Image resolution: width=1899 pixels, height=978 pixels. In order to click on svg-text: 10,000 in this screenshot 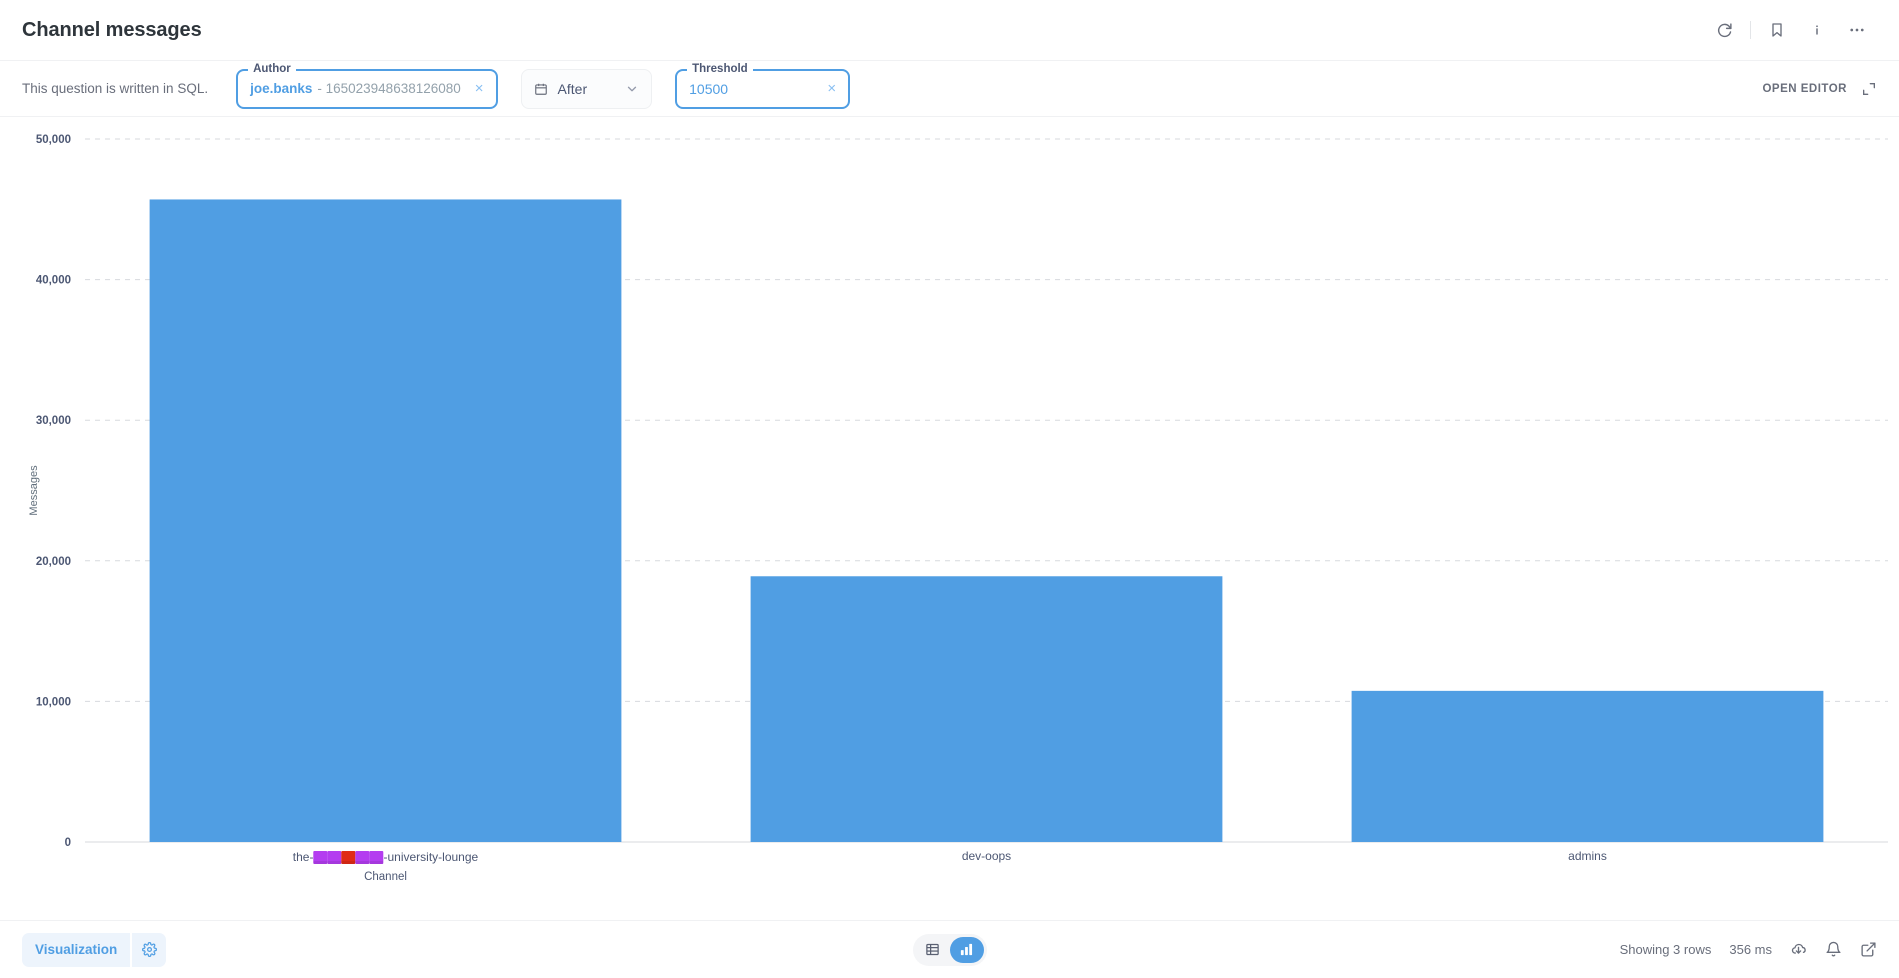, I will do `click(53, 702)`.